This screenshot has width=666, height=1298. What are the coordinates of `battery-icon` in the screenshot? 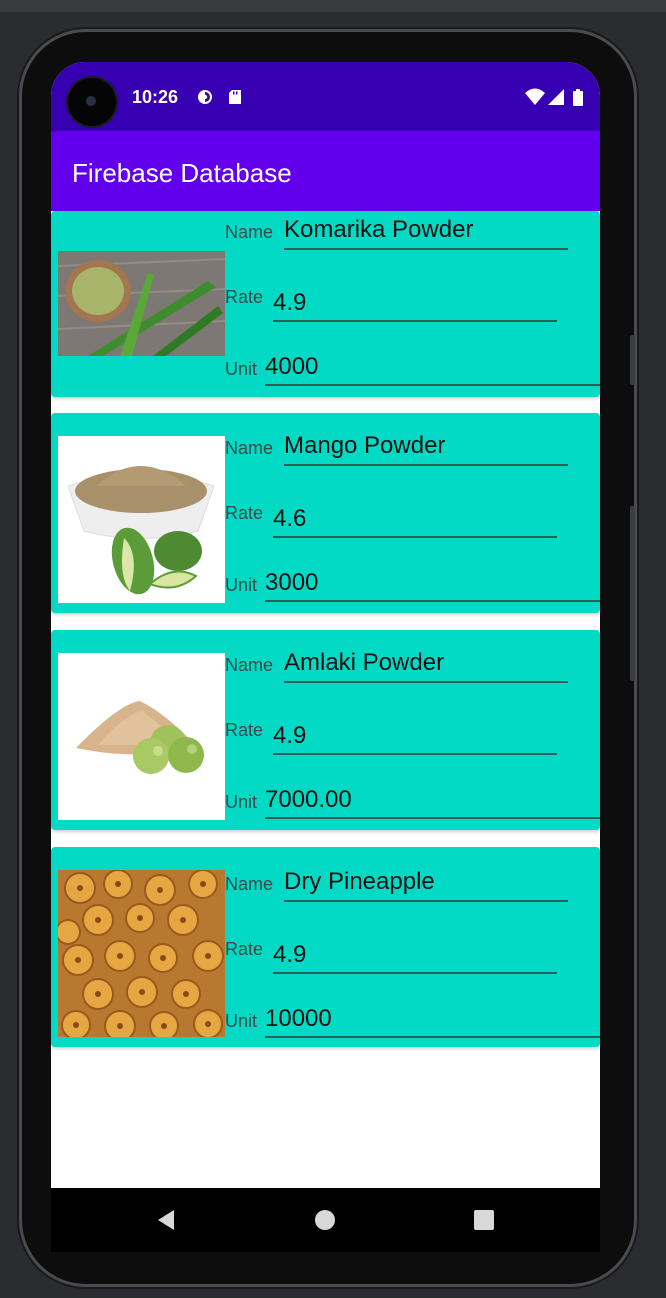 It's located at (578, 97).